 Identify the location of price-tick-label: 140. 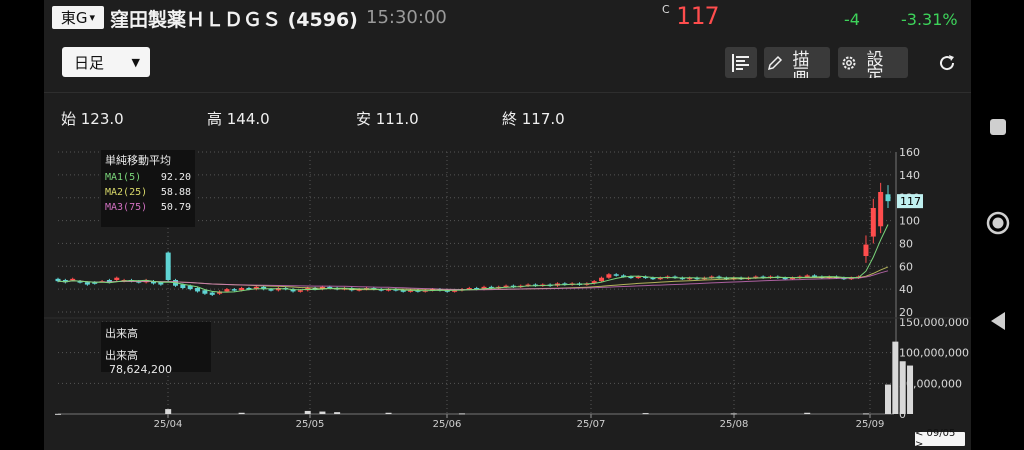
(909, 175).